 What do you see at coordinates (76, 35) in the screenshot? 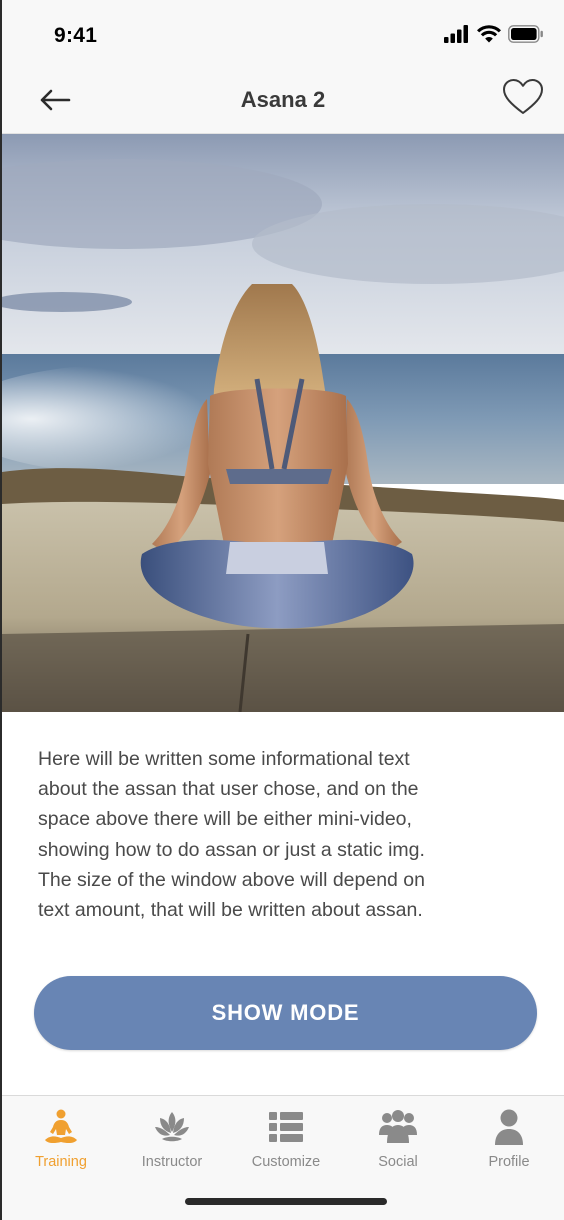
I see `status-time: 9:41` at bounding box center [76, 35].